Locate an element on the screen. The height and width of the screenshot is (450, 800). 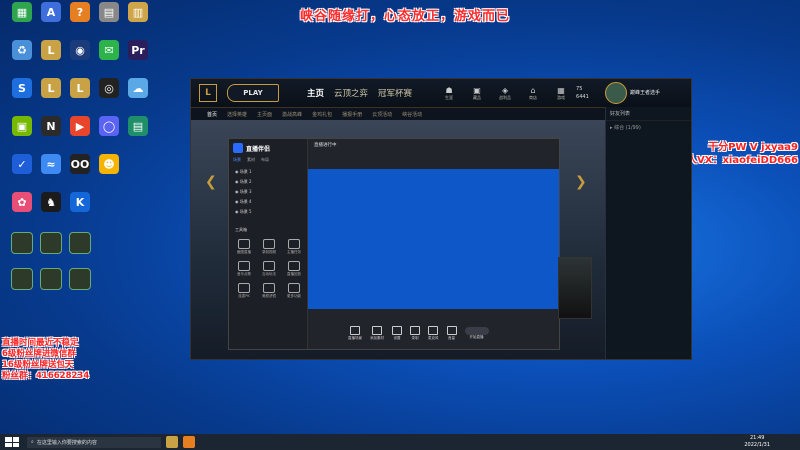
profile-nav-icon: ☗ 生涯 is located at coordinates (449, 93).